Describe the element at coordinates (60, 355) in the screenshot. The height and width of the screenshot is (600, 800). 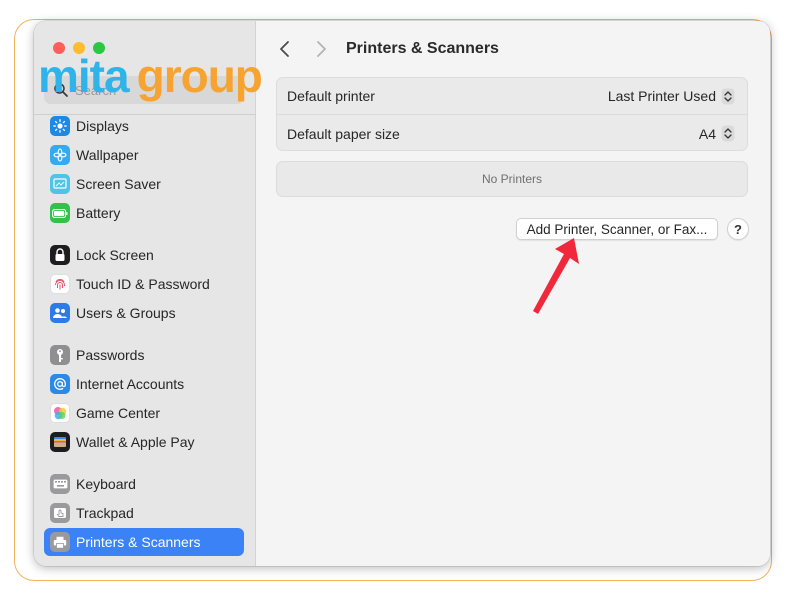
I see `key-icon` at that location.